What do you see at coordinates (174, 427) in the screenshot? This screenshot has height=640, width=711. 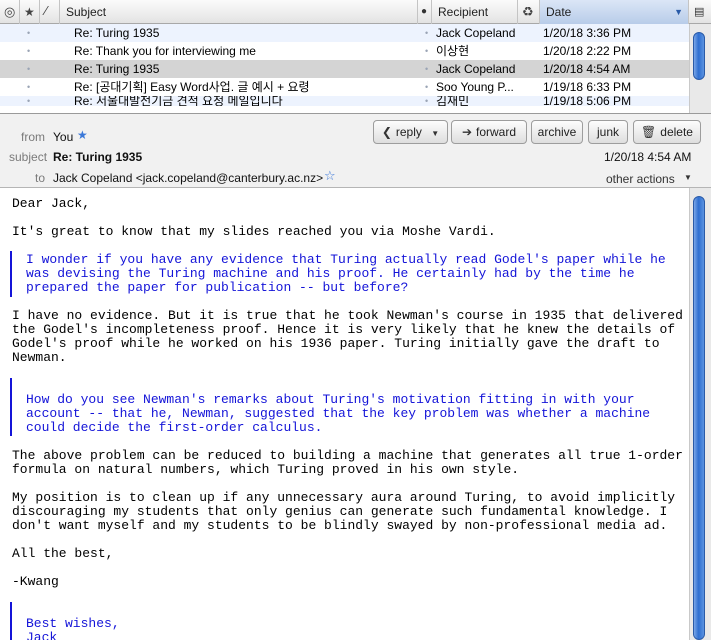 I see `quote-line: could decide the first-order calculus.` at bounding box center [174, 427].